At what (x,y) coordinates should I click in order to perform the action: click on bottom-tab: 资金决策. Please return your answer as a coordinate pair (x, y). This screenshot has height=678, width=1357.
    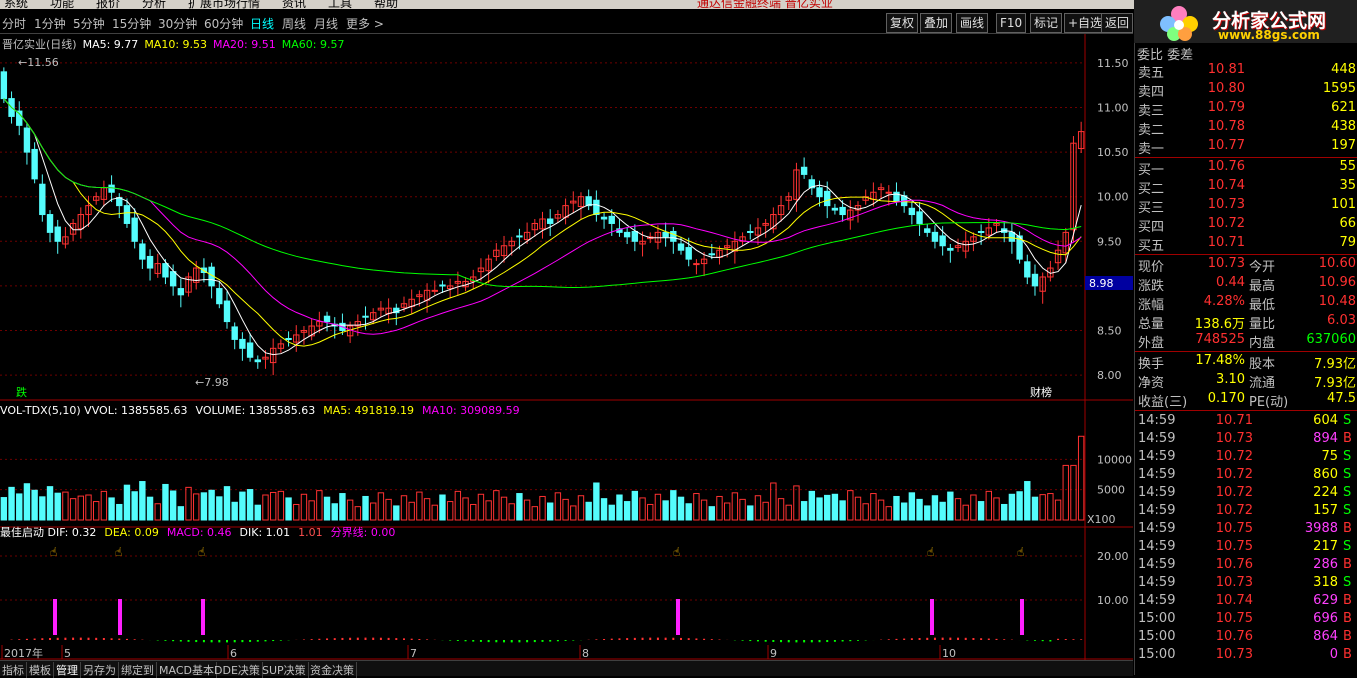
    Looking at the image, I should click on (332, 670).